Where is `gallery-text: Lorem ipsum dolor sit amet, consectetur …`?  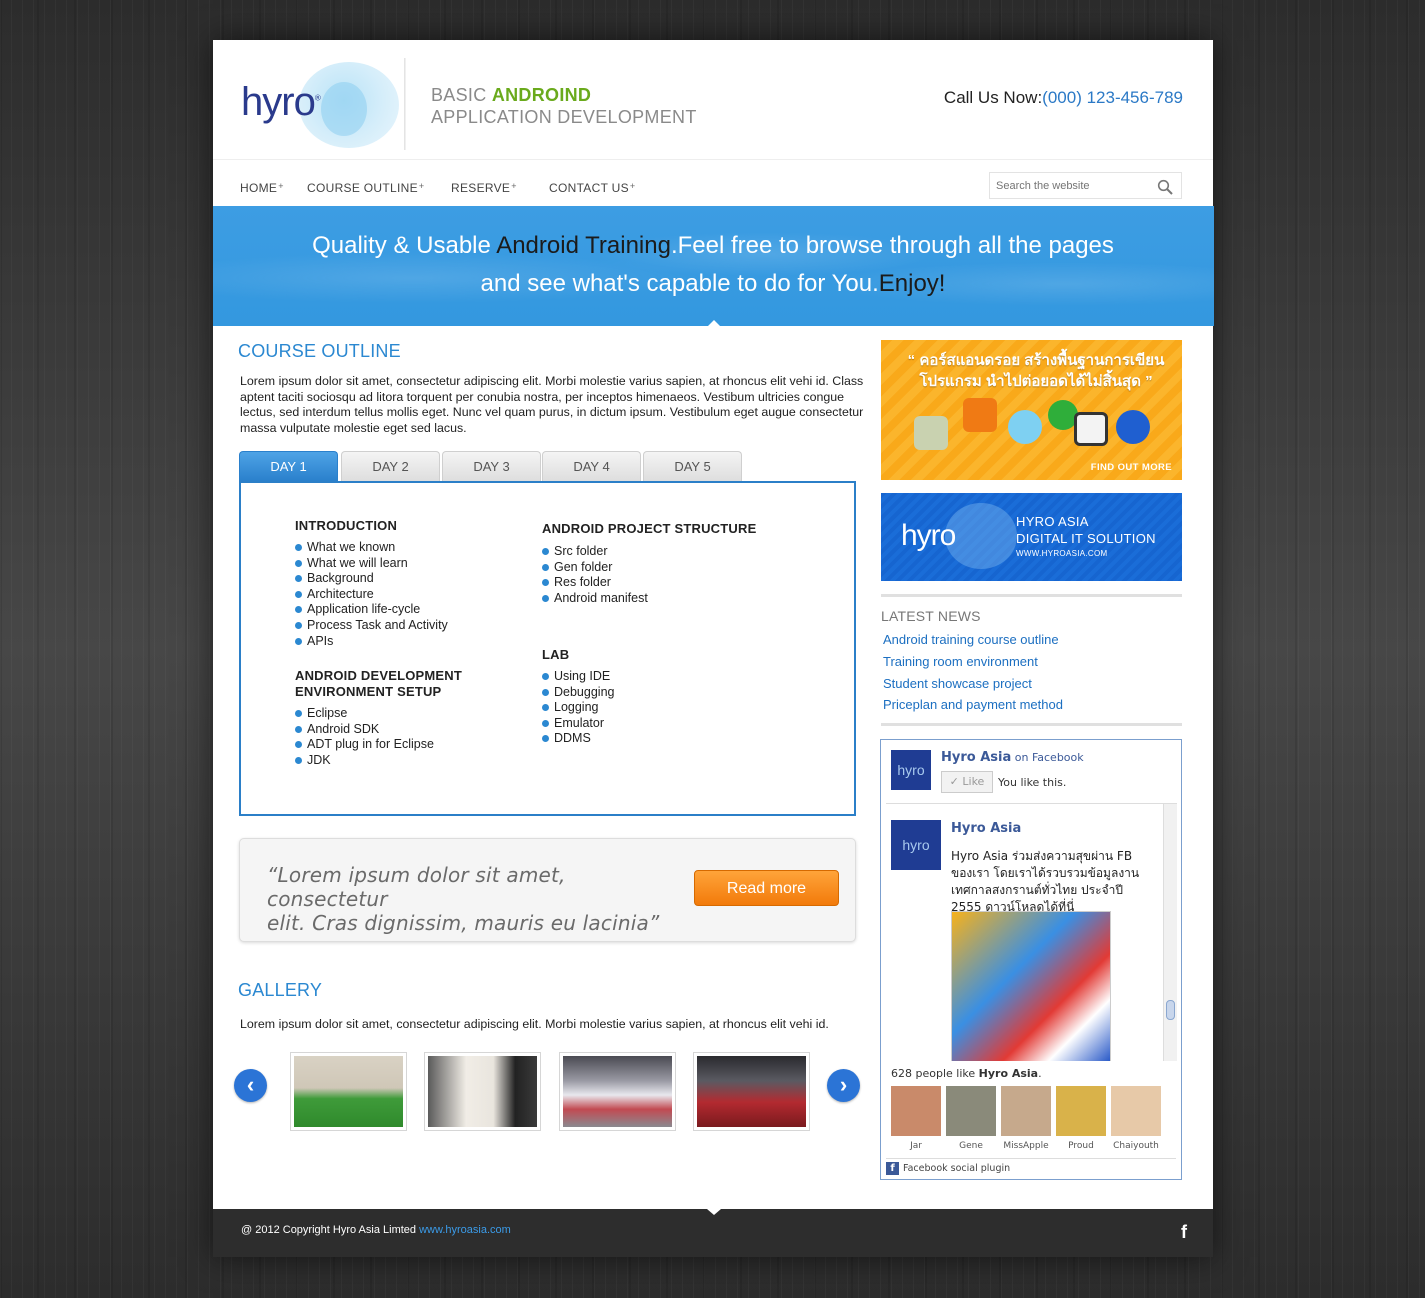
gallery-text: Lorem ipsum dolor sit amet, consectetur … is located at coordinates (534, 1024).